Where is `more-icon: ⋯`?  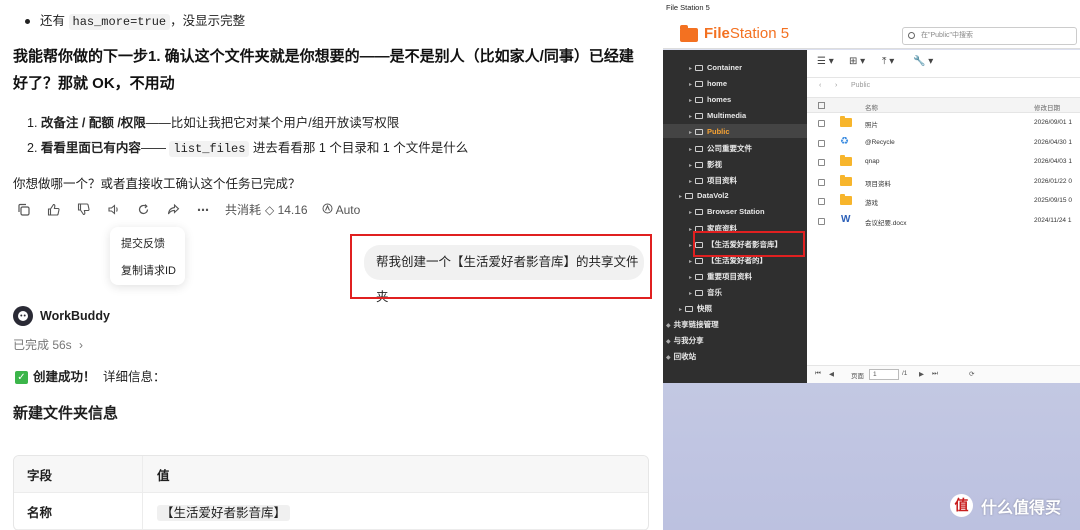 more-icon: ⋯ is located at coordinates (203, 210).